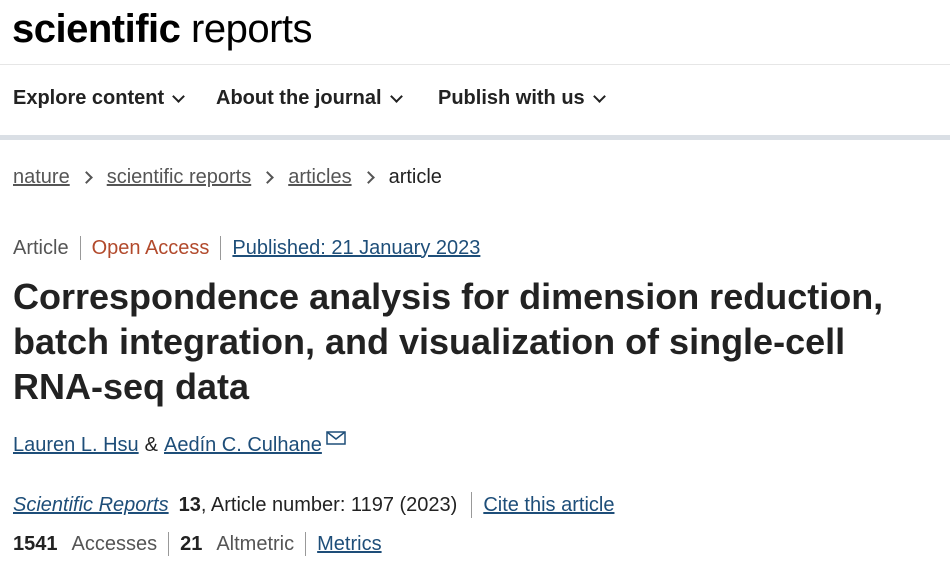 The height and width of the screenshot is (572, 950). Describe the element at coordinates (150, 247) in the screenshot. I see `open-access-label: Open Access` at that location.